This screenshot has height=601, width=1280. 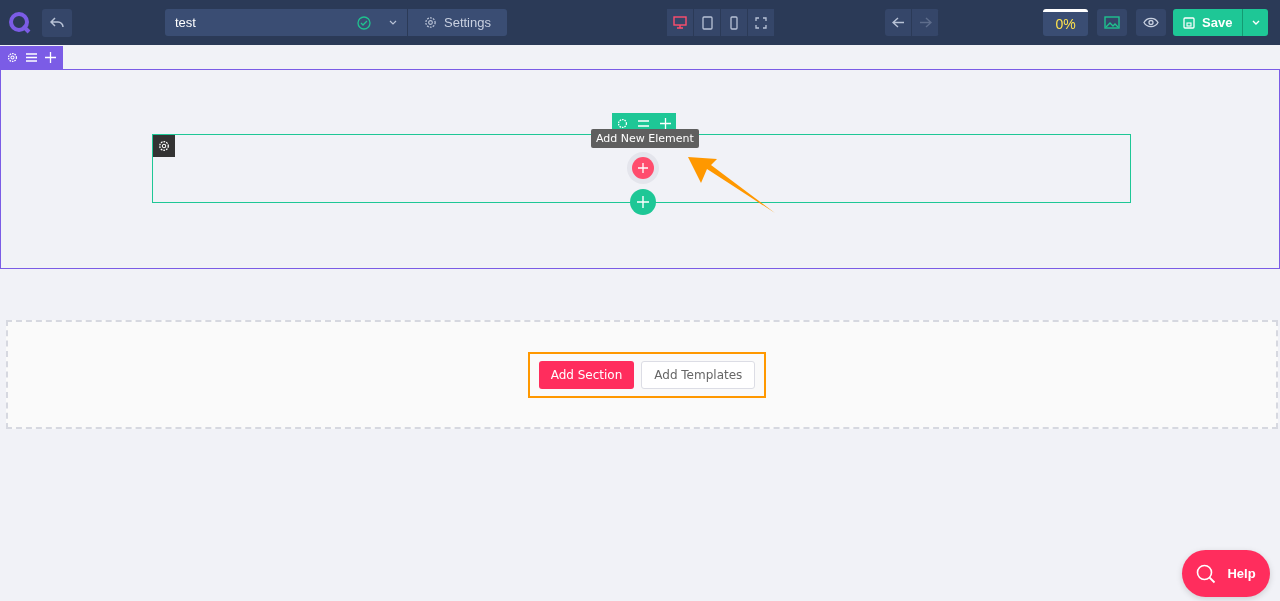 What do you see at coordinates (586, 374) in the screenshot?
I see `add-section-button: Add Section` at bounding box center [586, 374].